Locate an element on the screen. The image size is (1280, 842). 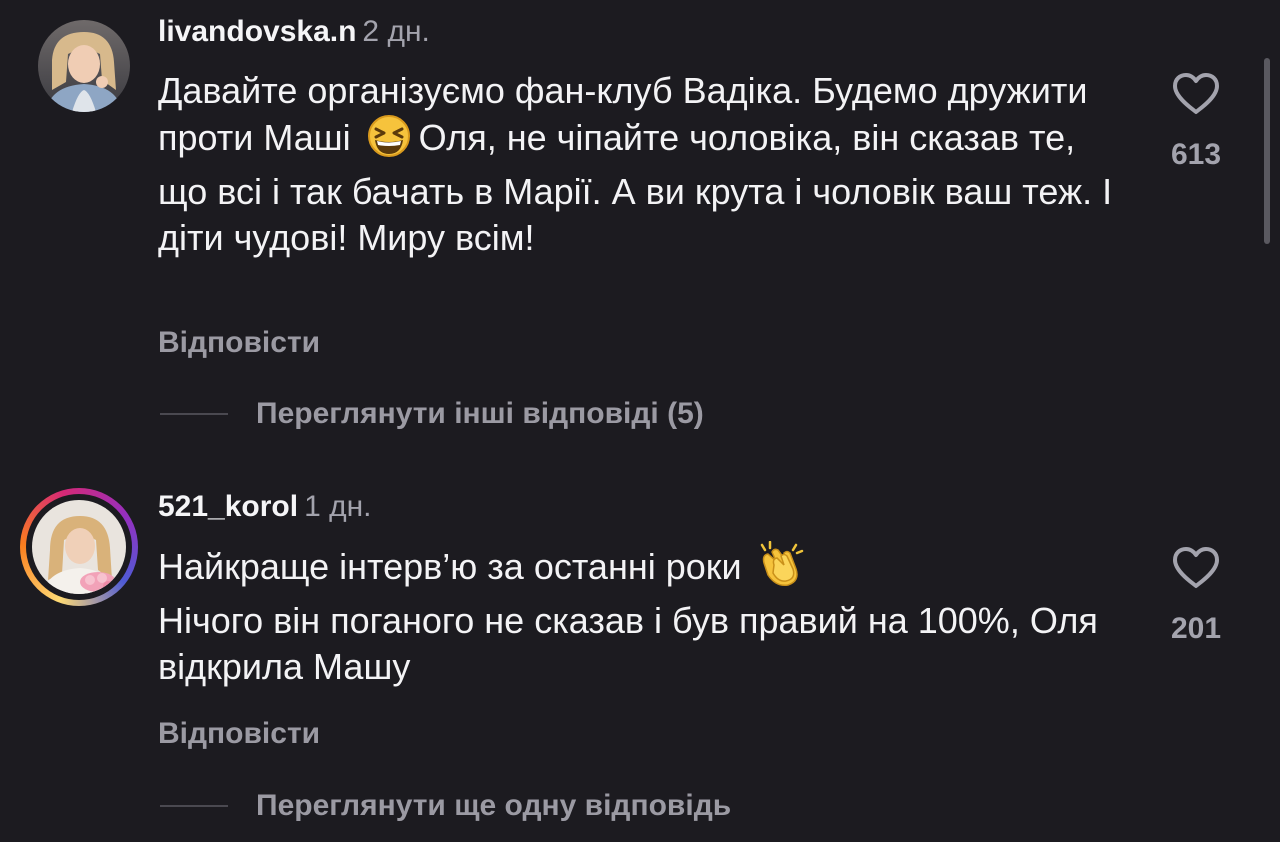
view-replies-button: Переглянути інші відповіді (5) is located at coordinates (432, 414).